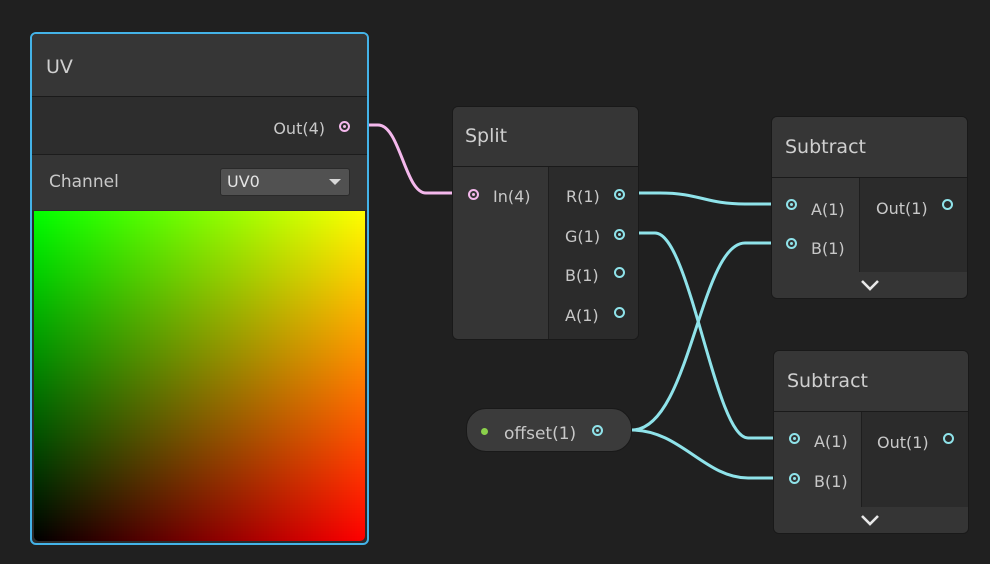 The height and width of the screenshot is (564, 990). Describe the element at coordinates (794, 438) in the screenshot. I see `subtract-2-input-a-port-icon` at that location.